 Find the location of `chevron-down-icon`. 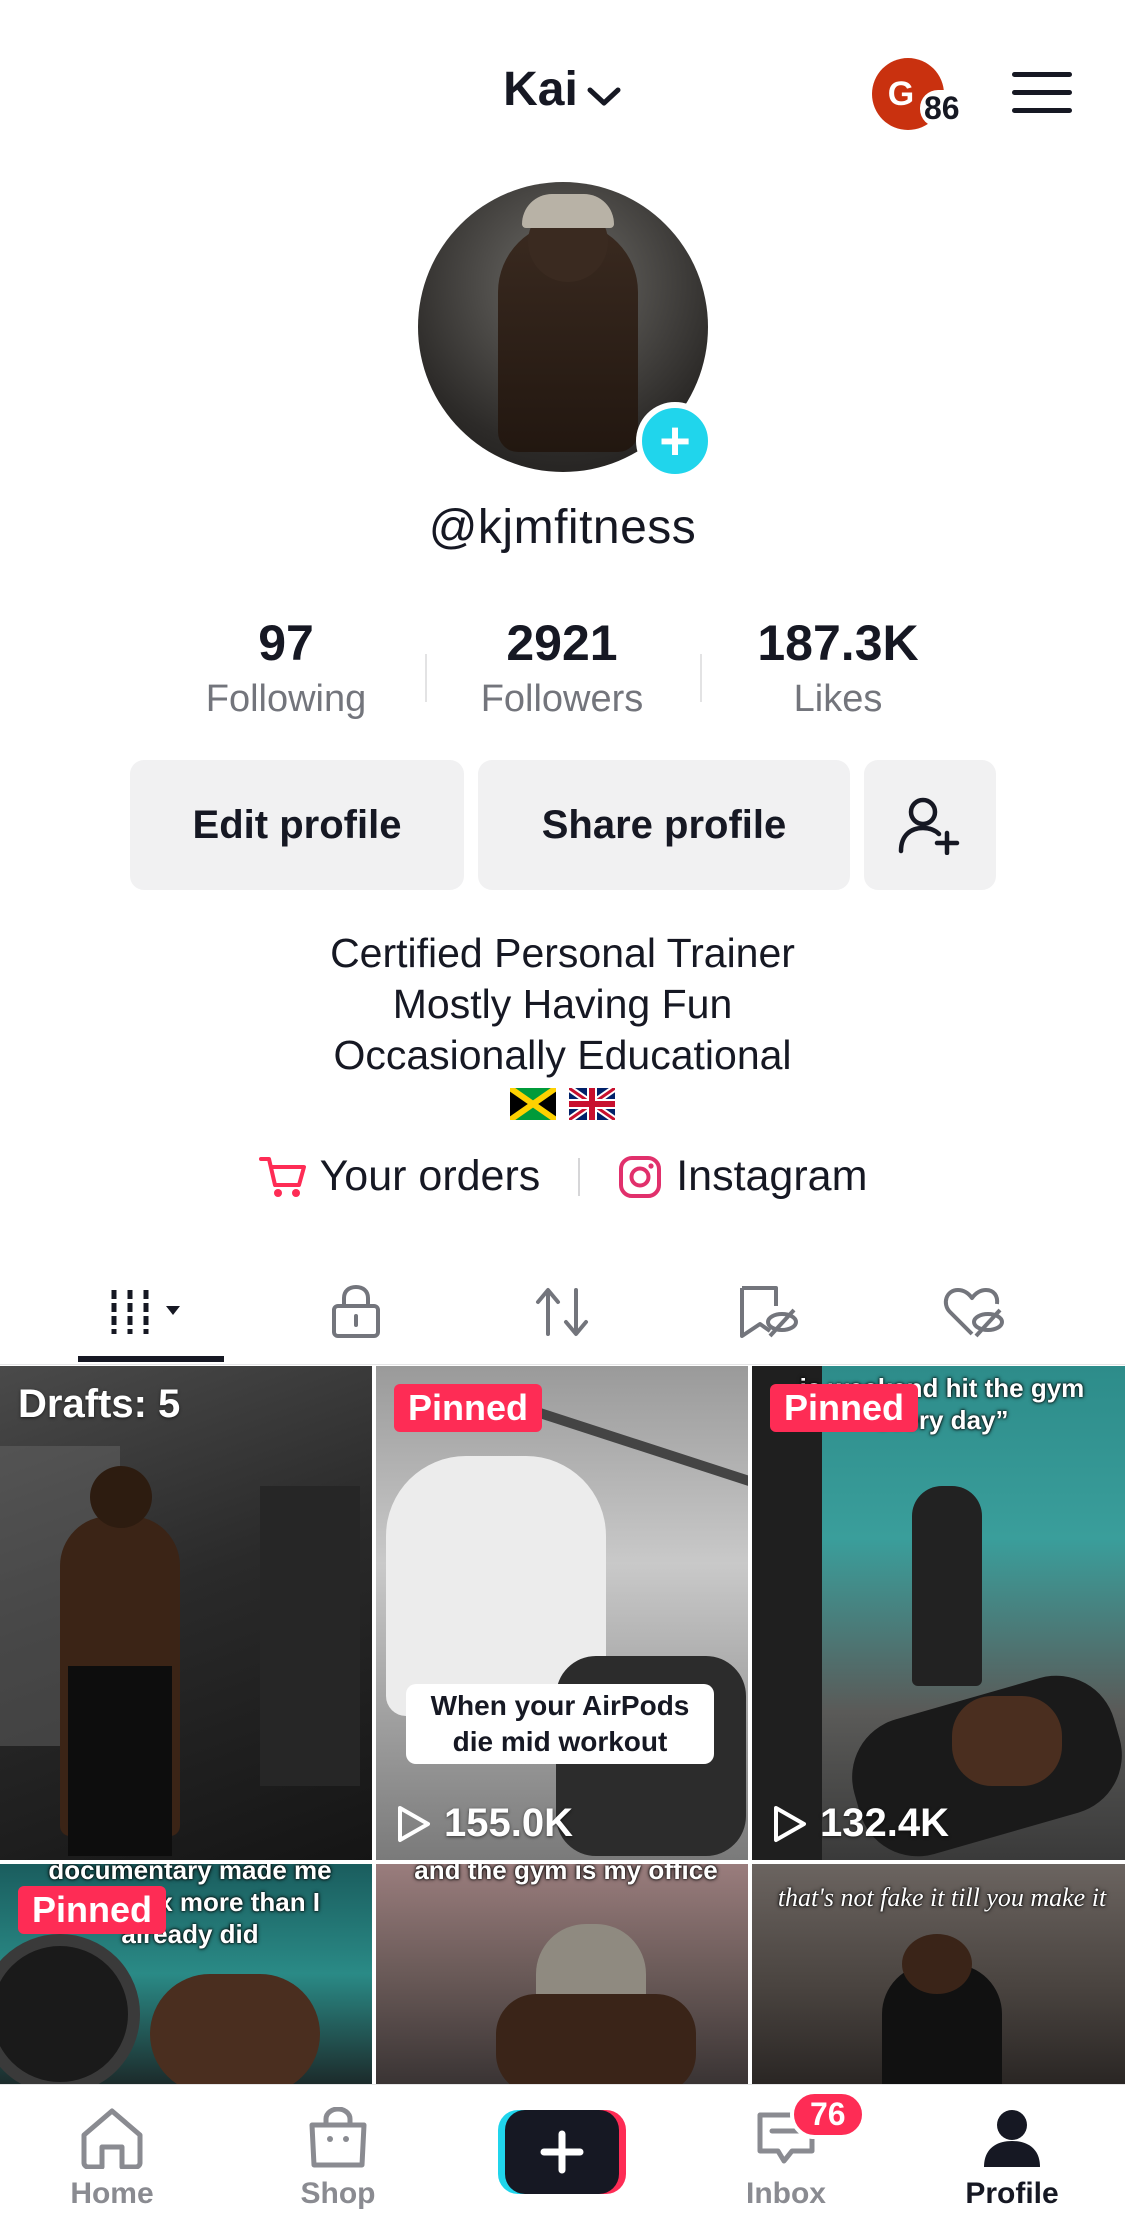

chevron-down-icon is located at coordinates (604, 92).